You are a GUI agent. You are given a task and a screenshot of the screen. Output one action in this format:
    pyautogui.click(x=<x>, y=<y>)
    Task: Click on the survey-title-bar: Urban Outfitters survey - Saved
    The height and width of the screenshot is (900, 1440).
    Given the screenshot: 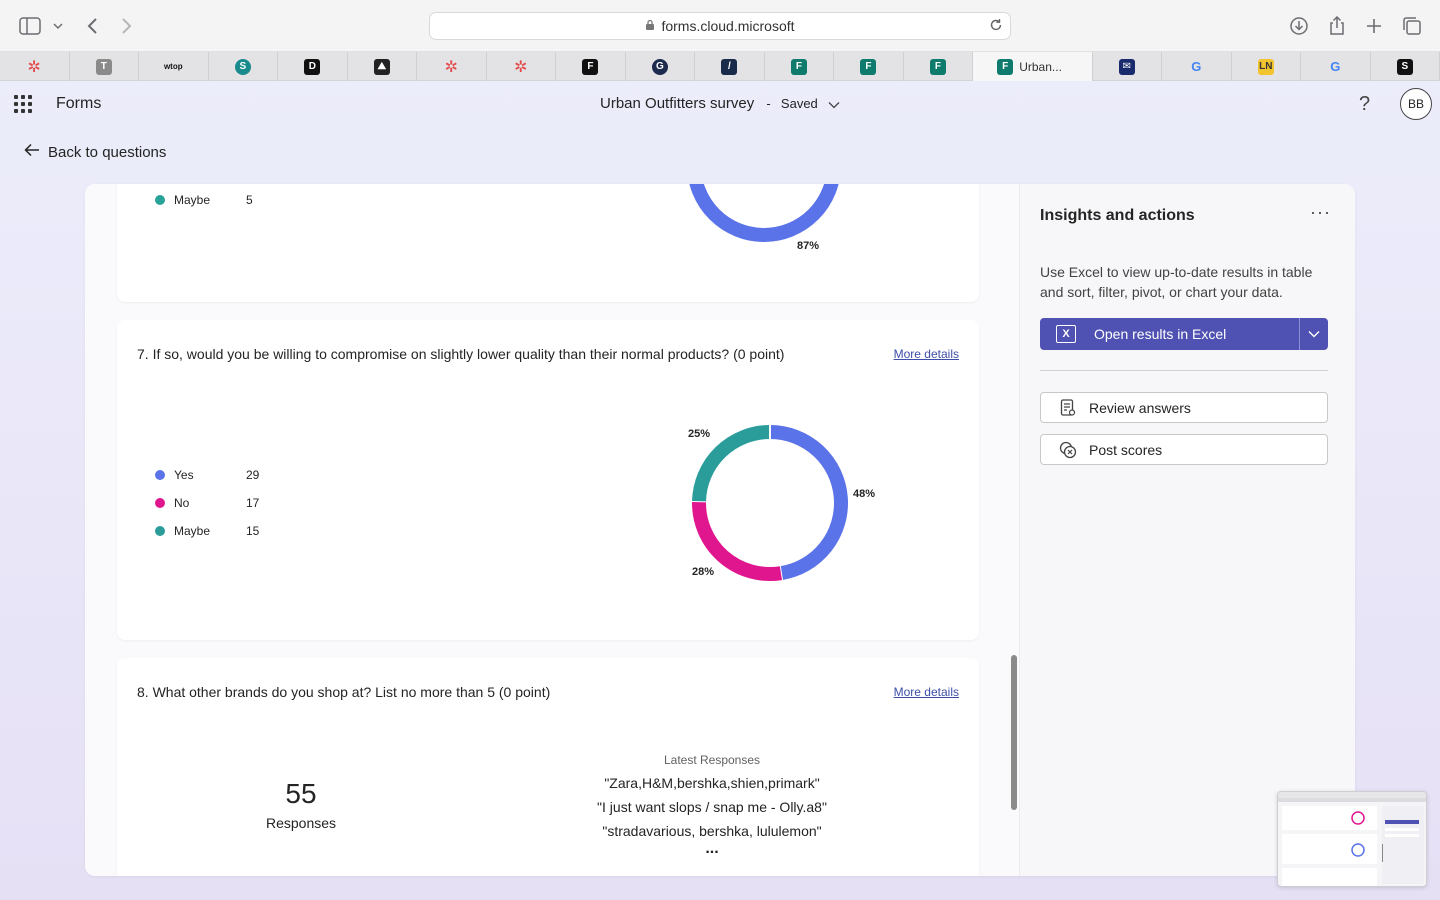 What is the action you would take?
    pyautogui.click(x=720, y=104)
    